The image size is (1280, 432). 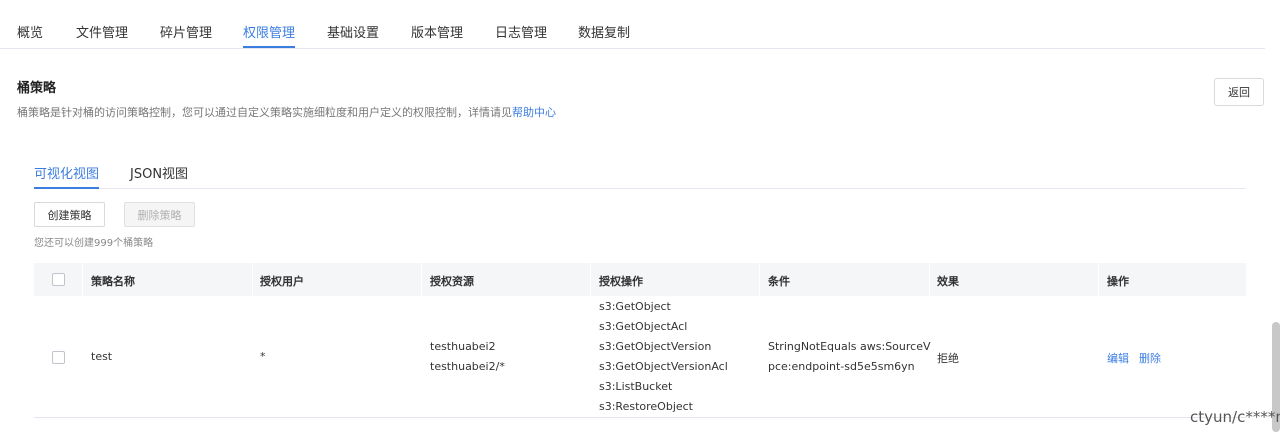 I want to click on operation-item: s3:GetObjectVersionAcl, so click(x=663, y=366).